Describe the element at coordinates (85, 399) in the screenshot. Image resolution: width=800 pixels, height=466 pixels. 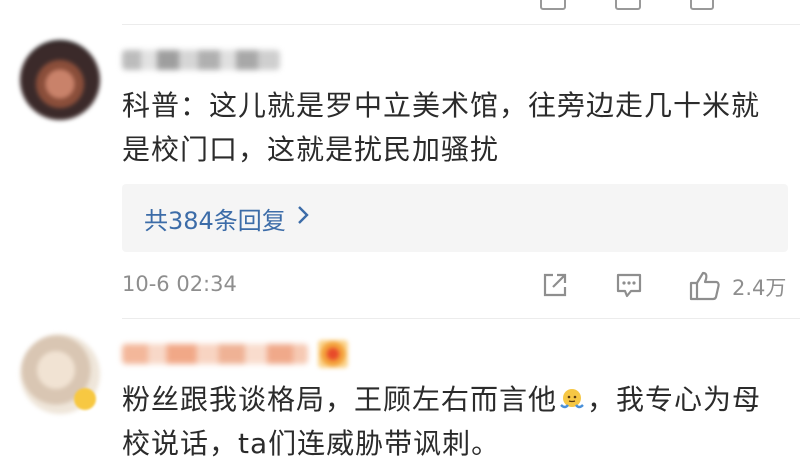
I see `verified-badge-icon` at that location.